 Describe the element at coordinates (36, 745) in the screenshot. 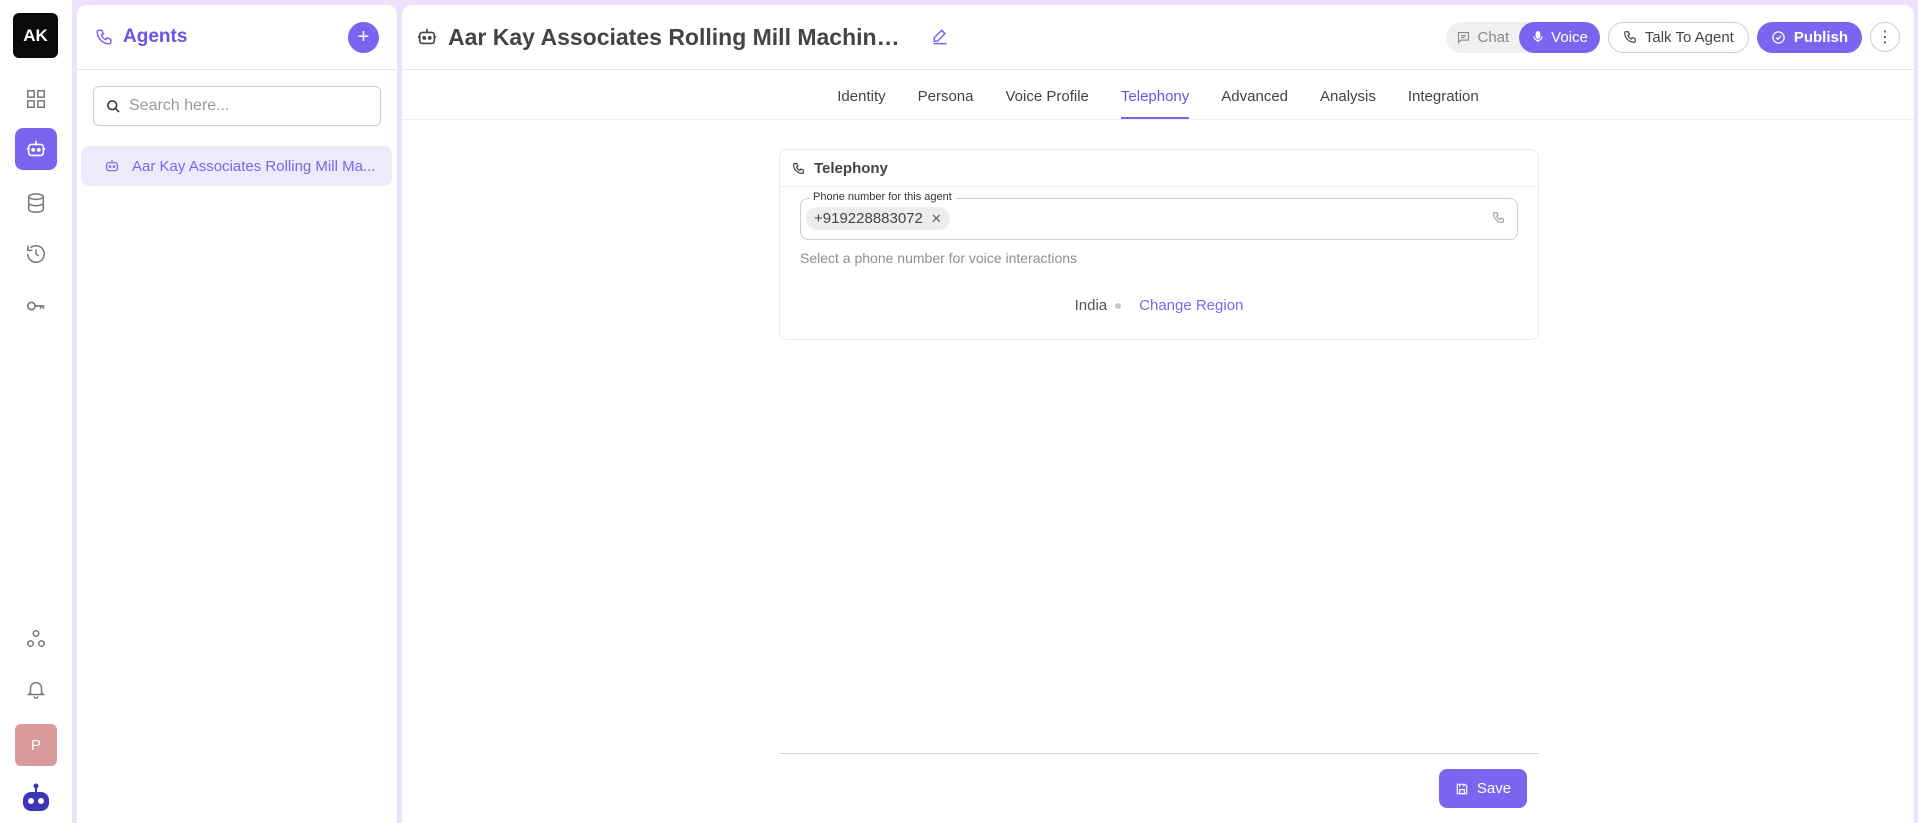

I see `user-avatar: P` at that location.